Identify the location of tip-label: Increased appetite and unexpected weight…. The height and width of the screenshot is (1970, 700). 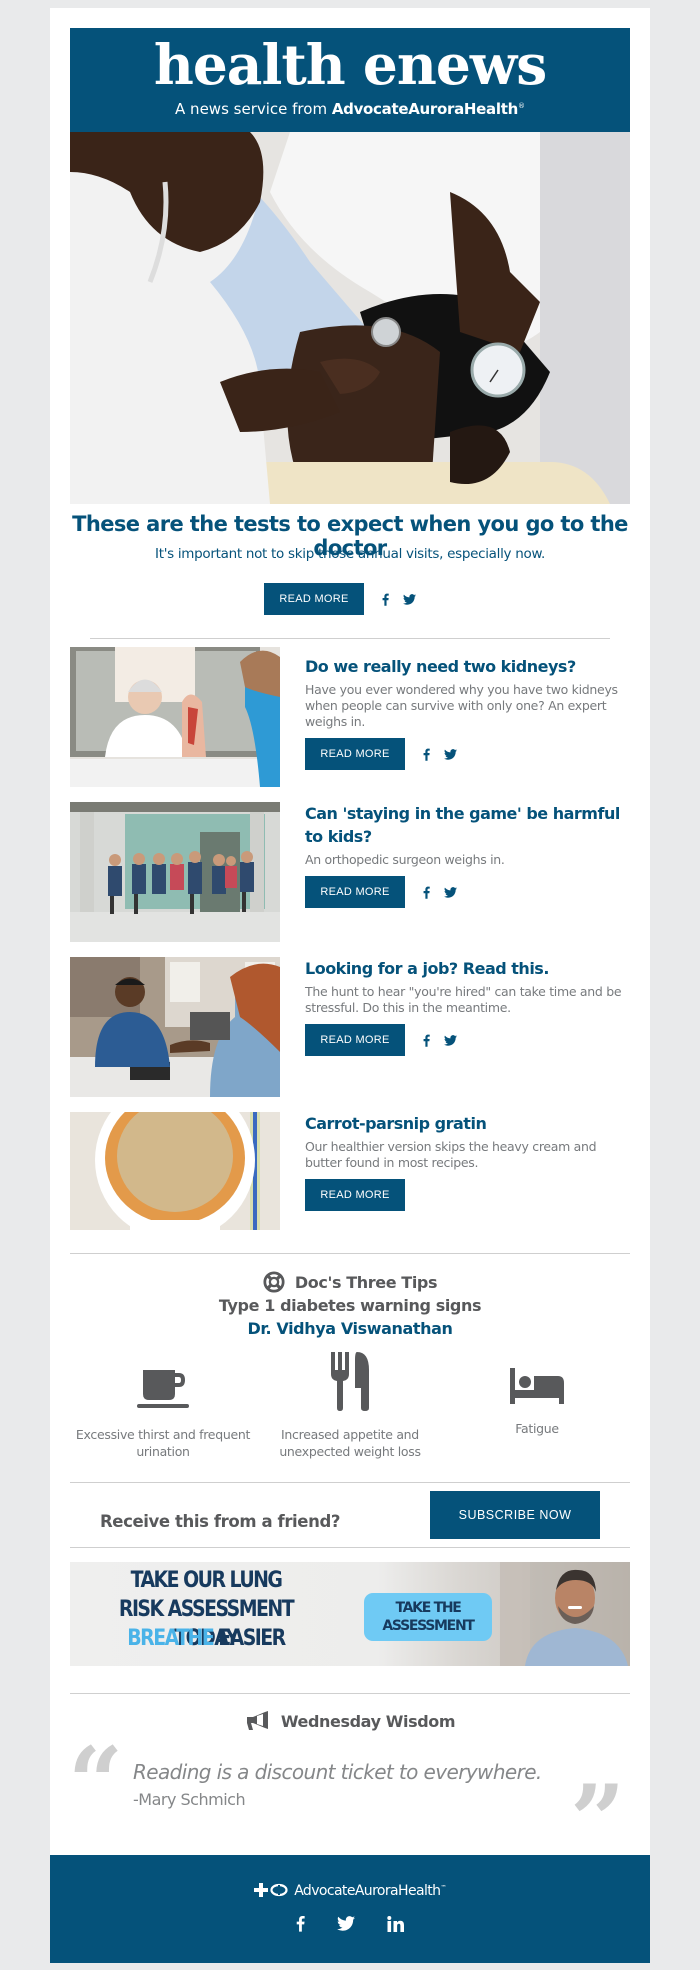
(350, 1443).